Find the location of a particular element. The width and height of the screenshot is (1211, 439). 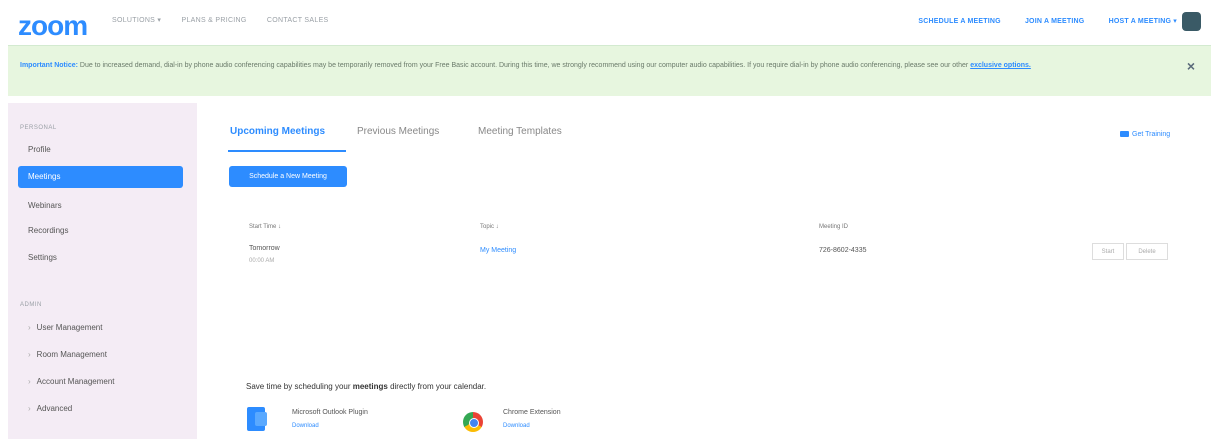

schedule-new-meeting-button: Schedule a New Meeting is located at coordinates (288, 176).